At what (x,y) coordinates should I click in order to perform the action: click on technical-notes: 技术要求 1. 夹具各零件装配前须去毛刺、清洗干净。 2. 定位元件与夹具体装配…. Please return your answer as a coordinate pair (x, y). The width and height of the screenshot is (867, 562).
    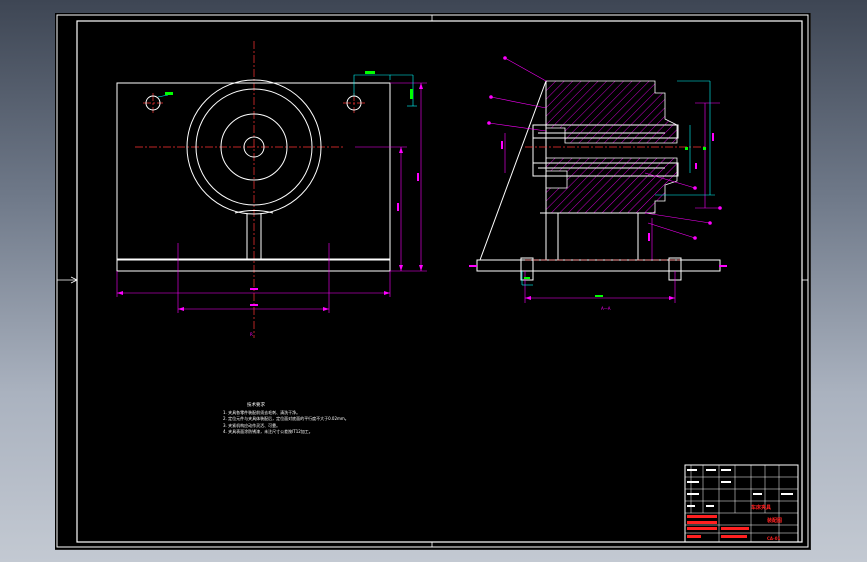
    Looking at the image, I should click on (286, 419).